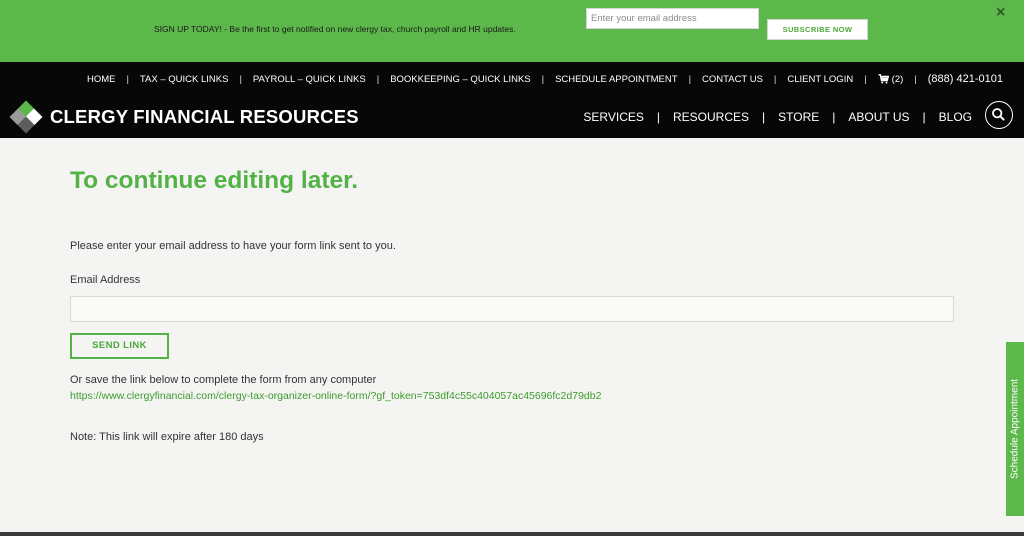 The width and height of the screenshot is (1024, 536). Describe the element at coordinates (955, 117) in the screenshot. I see `nav-item-blog: BLOG` at that location.